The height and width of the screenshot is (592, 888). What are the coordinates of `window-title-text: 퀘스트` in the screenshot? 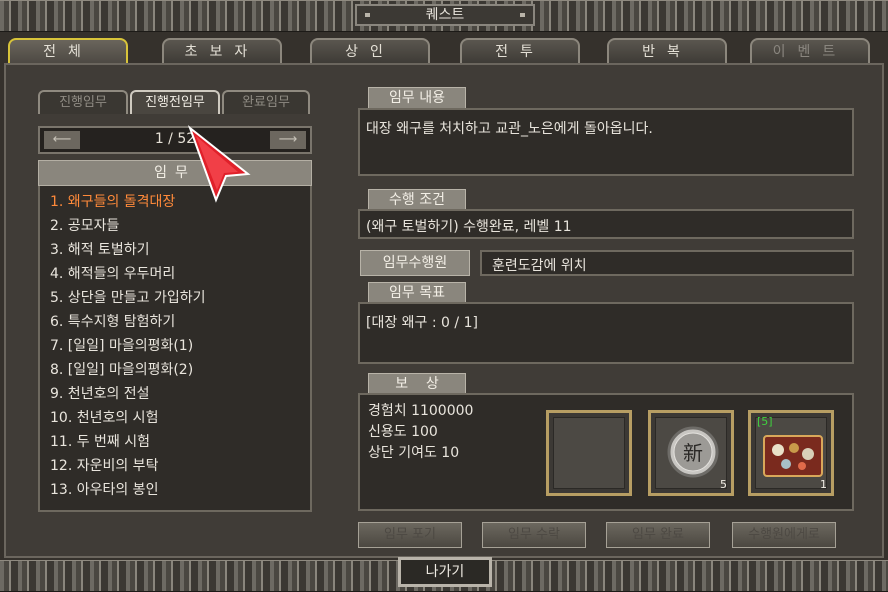 It's located at (445, 15).